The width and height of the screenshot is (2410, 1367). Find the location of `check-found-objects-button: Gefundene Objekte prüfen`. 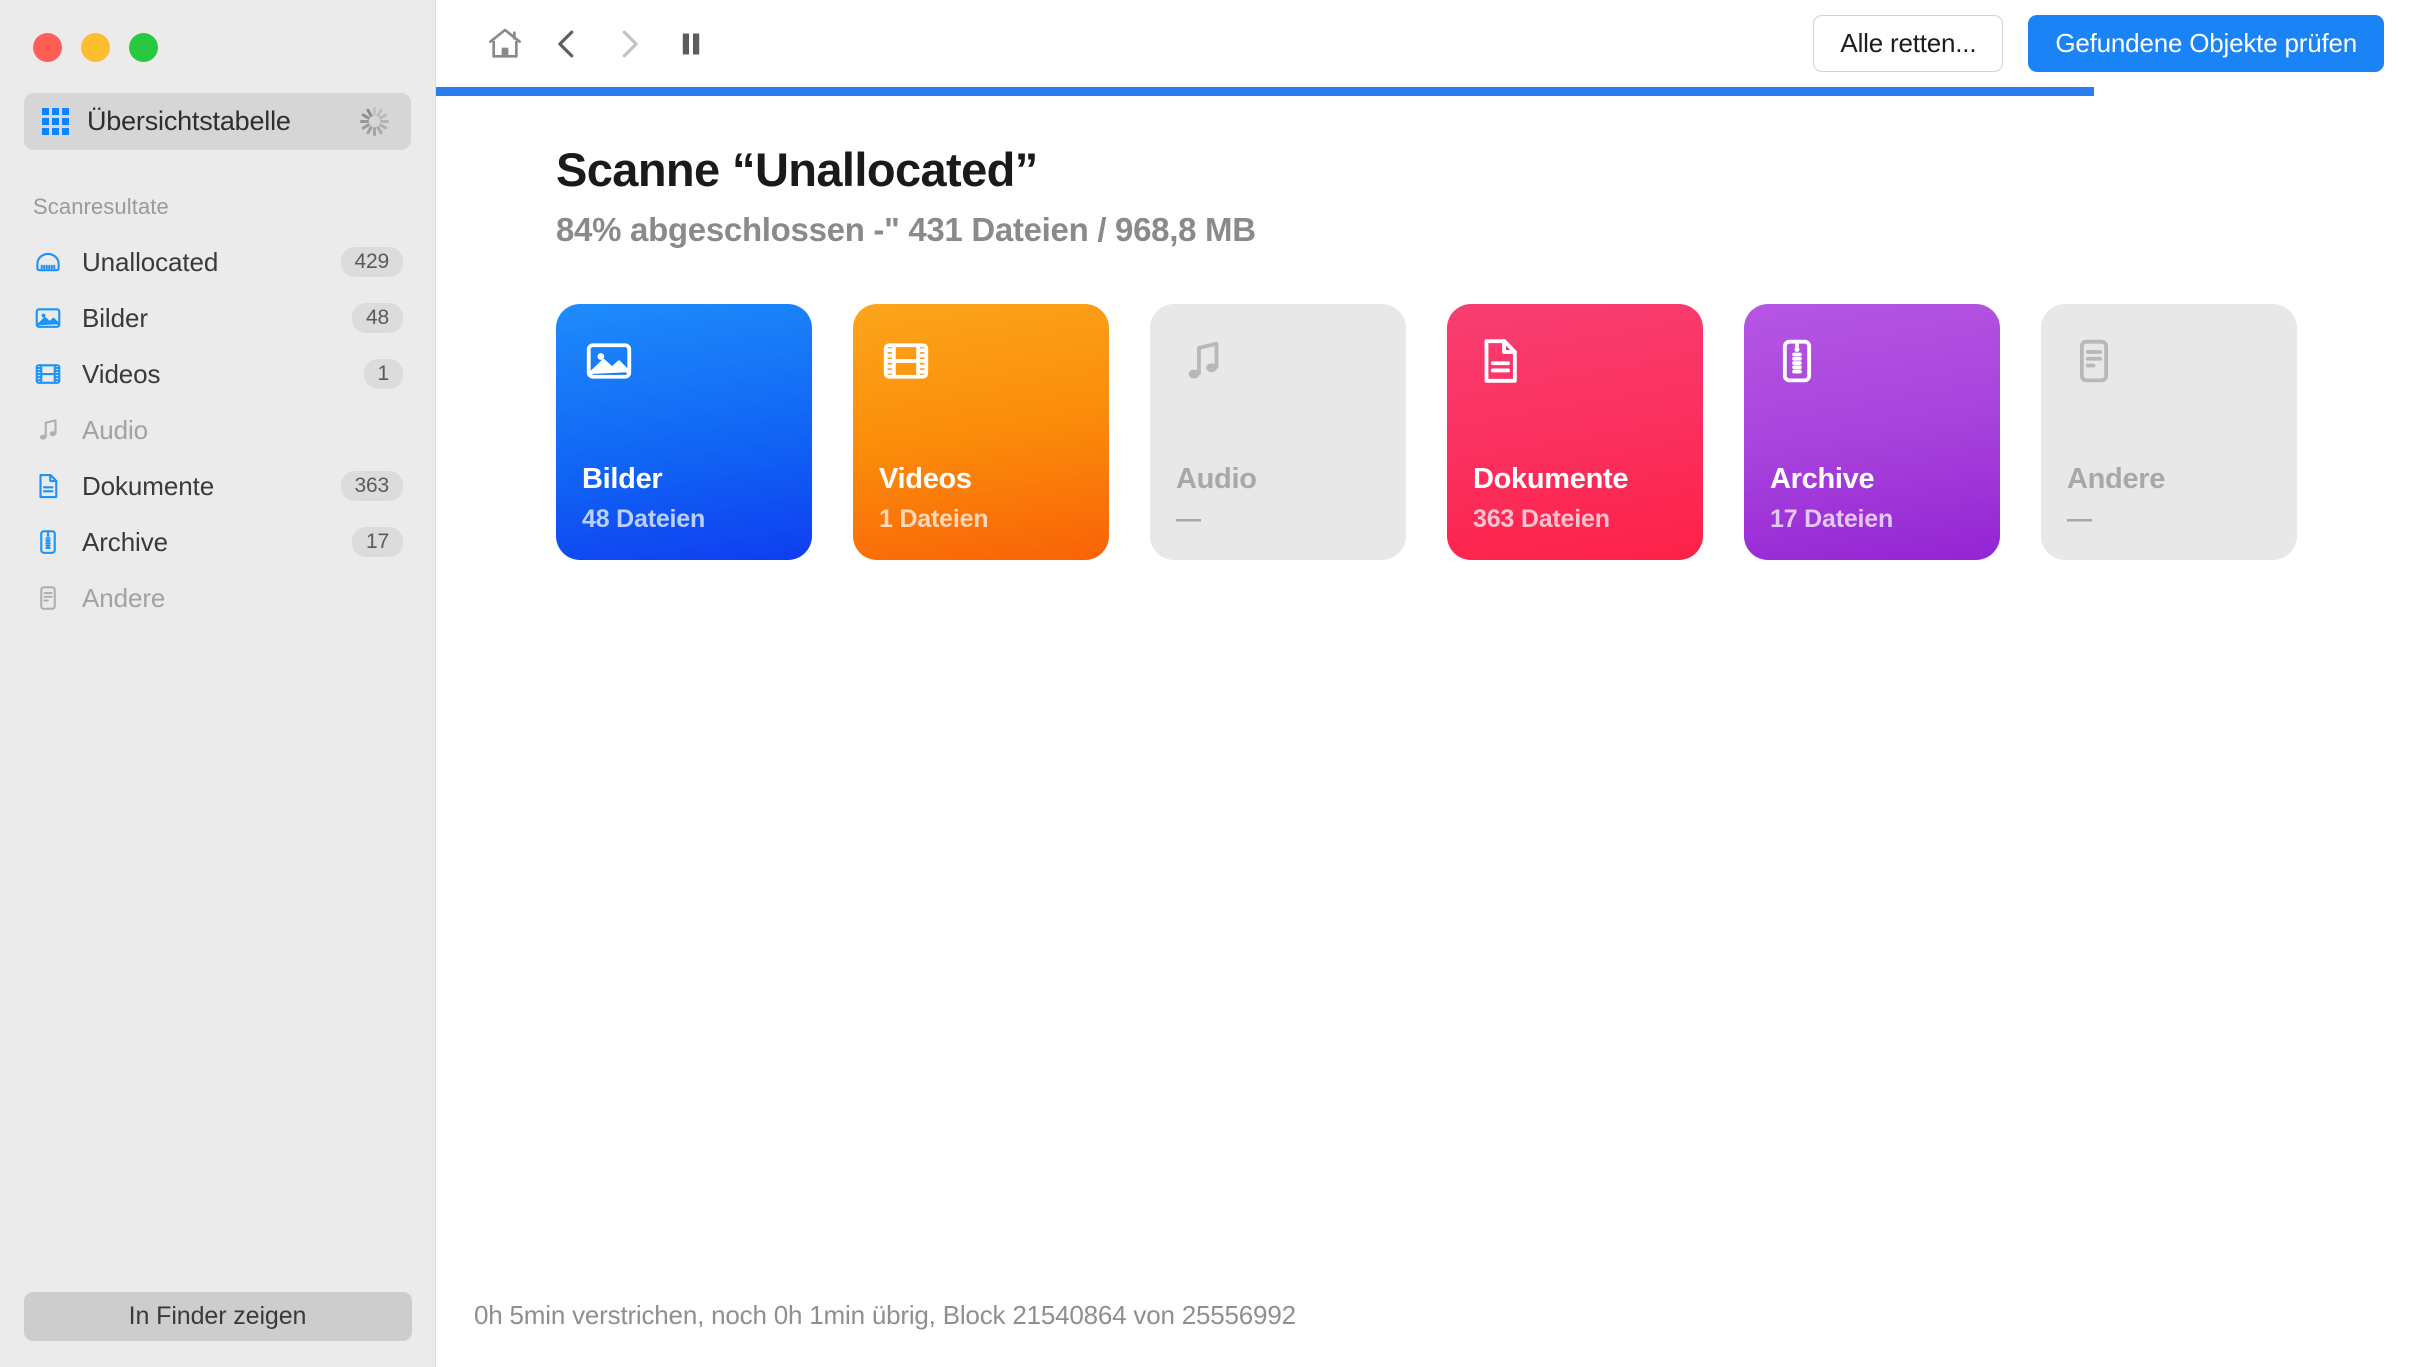

check-found-objects-button: Gefundene Objekte prüfen is located at coordinates (2206, 43).